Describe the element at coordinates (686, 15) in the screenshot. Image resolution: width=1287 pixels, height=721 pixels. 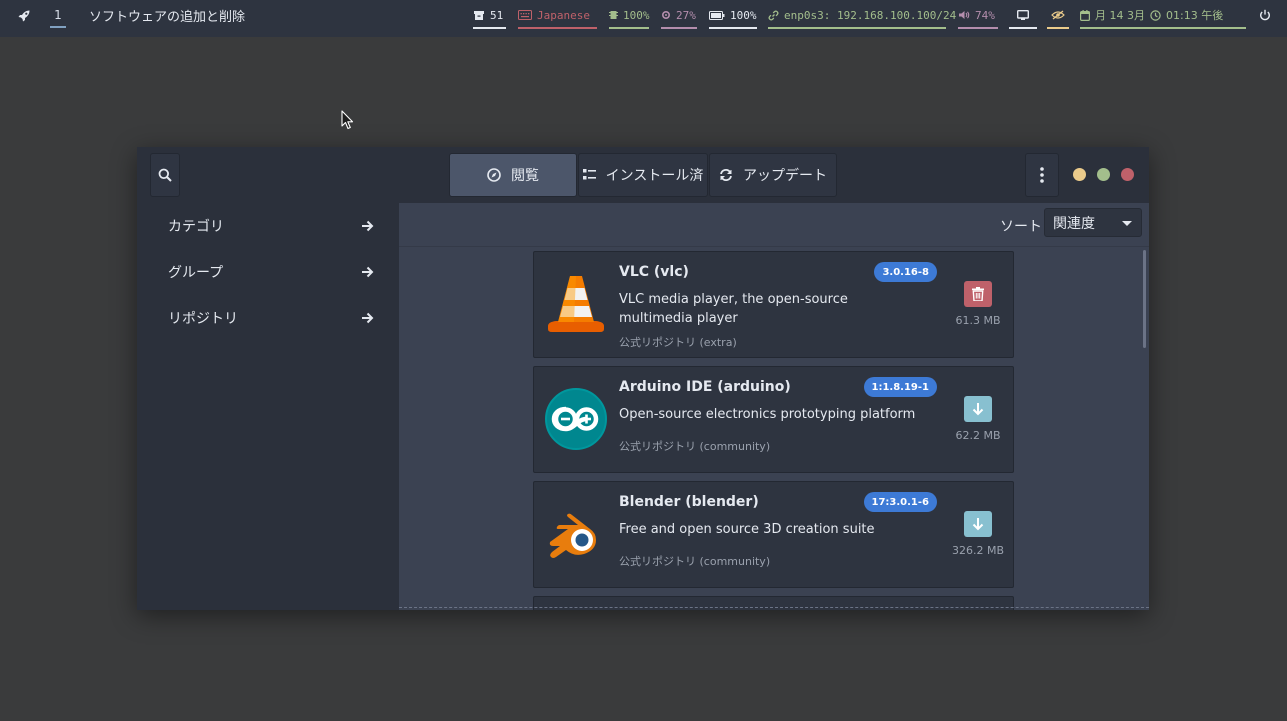
I see `cpu-usage: 27%` at that location.